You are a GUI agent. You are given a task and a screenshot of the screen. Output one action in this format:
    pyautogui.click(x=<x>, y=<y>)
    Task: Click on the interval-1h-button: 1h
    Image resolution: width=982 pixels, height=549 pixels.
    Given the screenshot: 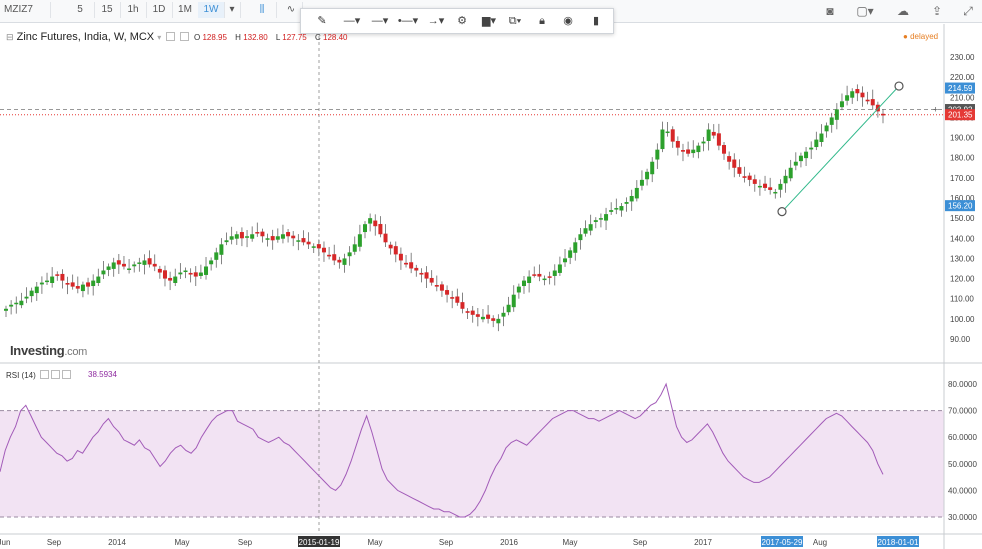 What is the action you would take?
    pyautogui.click(x=133, y=10)
    